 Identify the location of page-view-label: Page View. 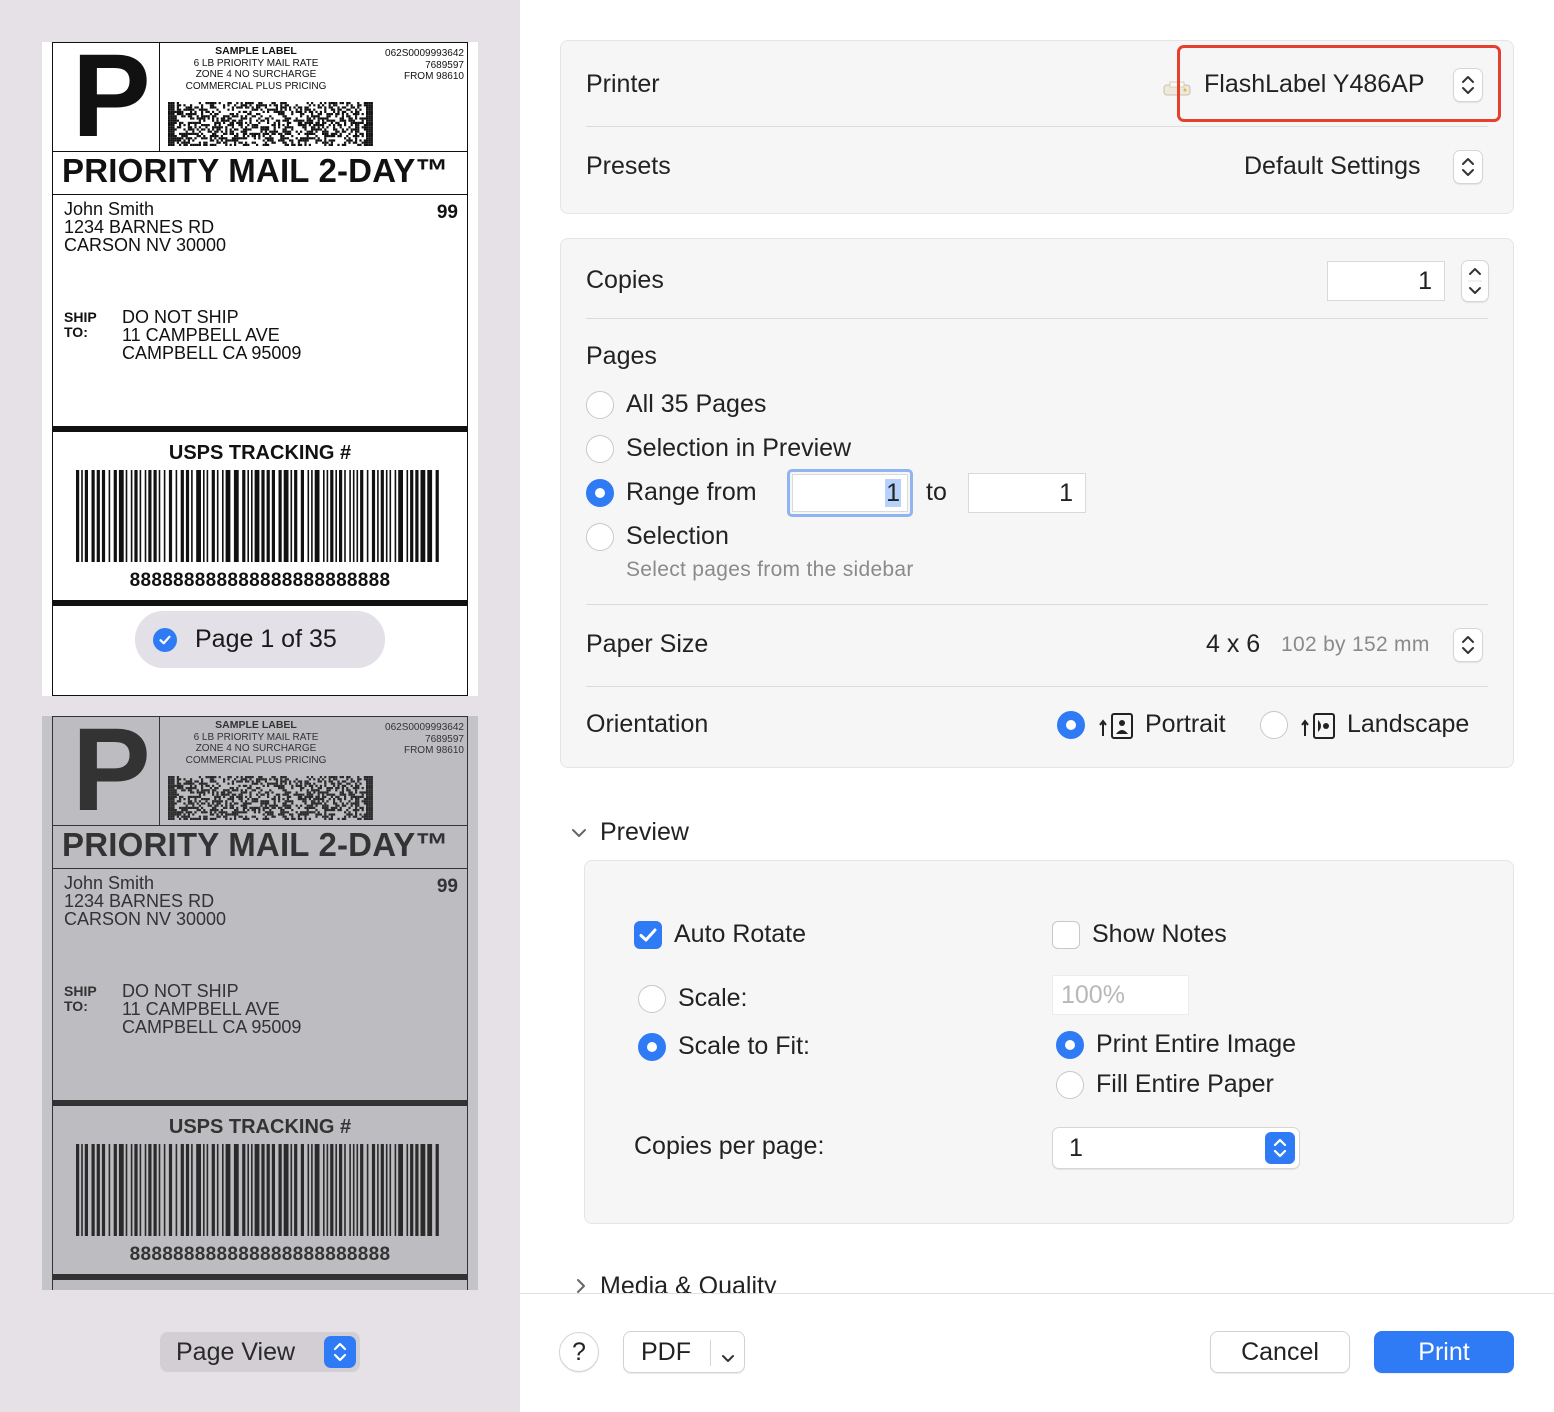
(236, 1351).